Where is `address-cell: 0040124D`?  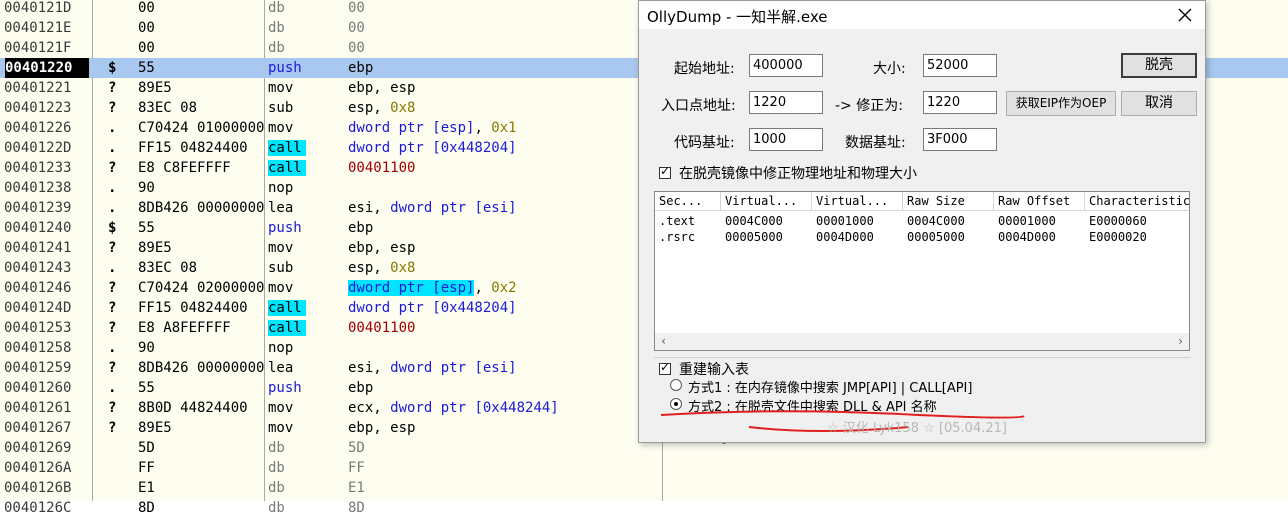 address-cell: 0040124D is located at coordinates (38, 308).